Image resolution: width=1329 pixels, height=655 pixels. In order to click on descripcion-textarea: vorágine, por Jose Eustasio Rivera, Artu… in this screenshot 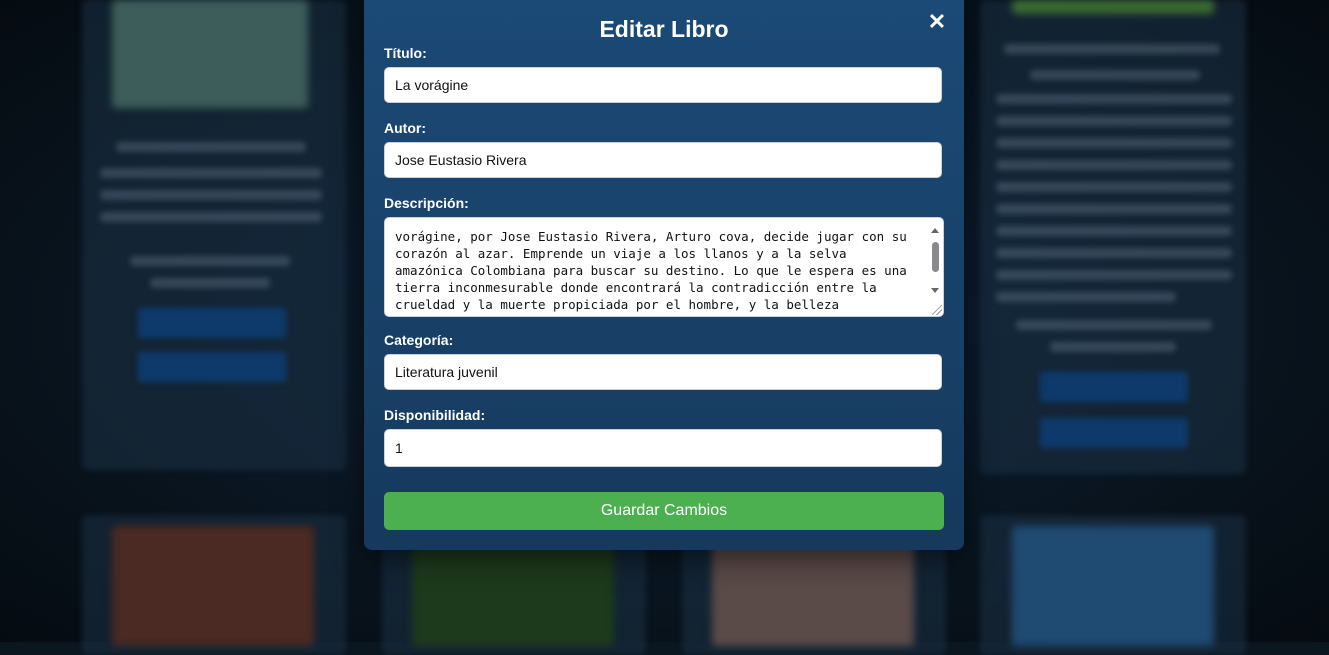, I will do `click(664, 267)`.